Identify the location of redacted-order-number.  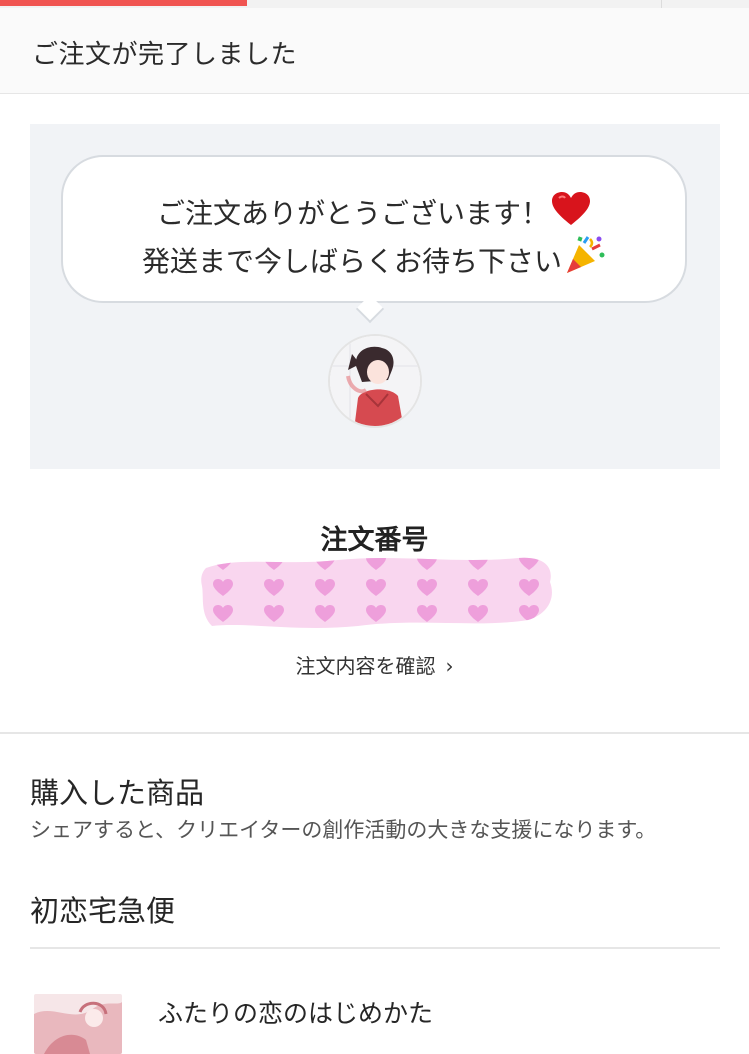
(378, 591).